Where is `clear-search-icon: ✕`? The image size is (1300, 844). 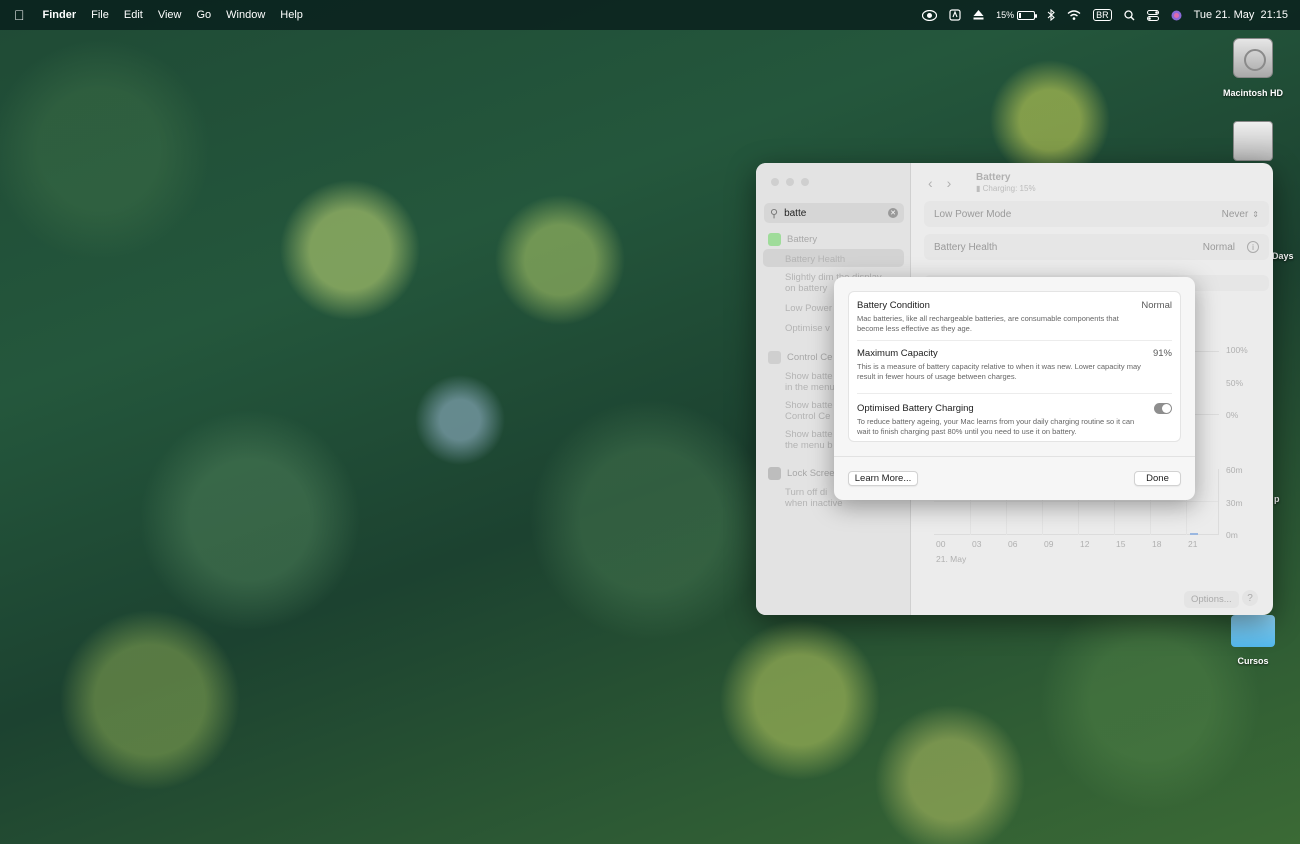
clear-search-icon: ✕ is located at coordinates (893, 213).